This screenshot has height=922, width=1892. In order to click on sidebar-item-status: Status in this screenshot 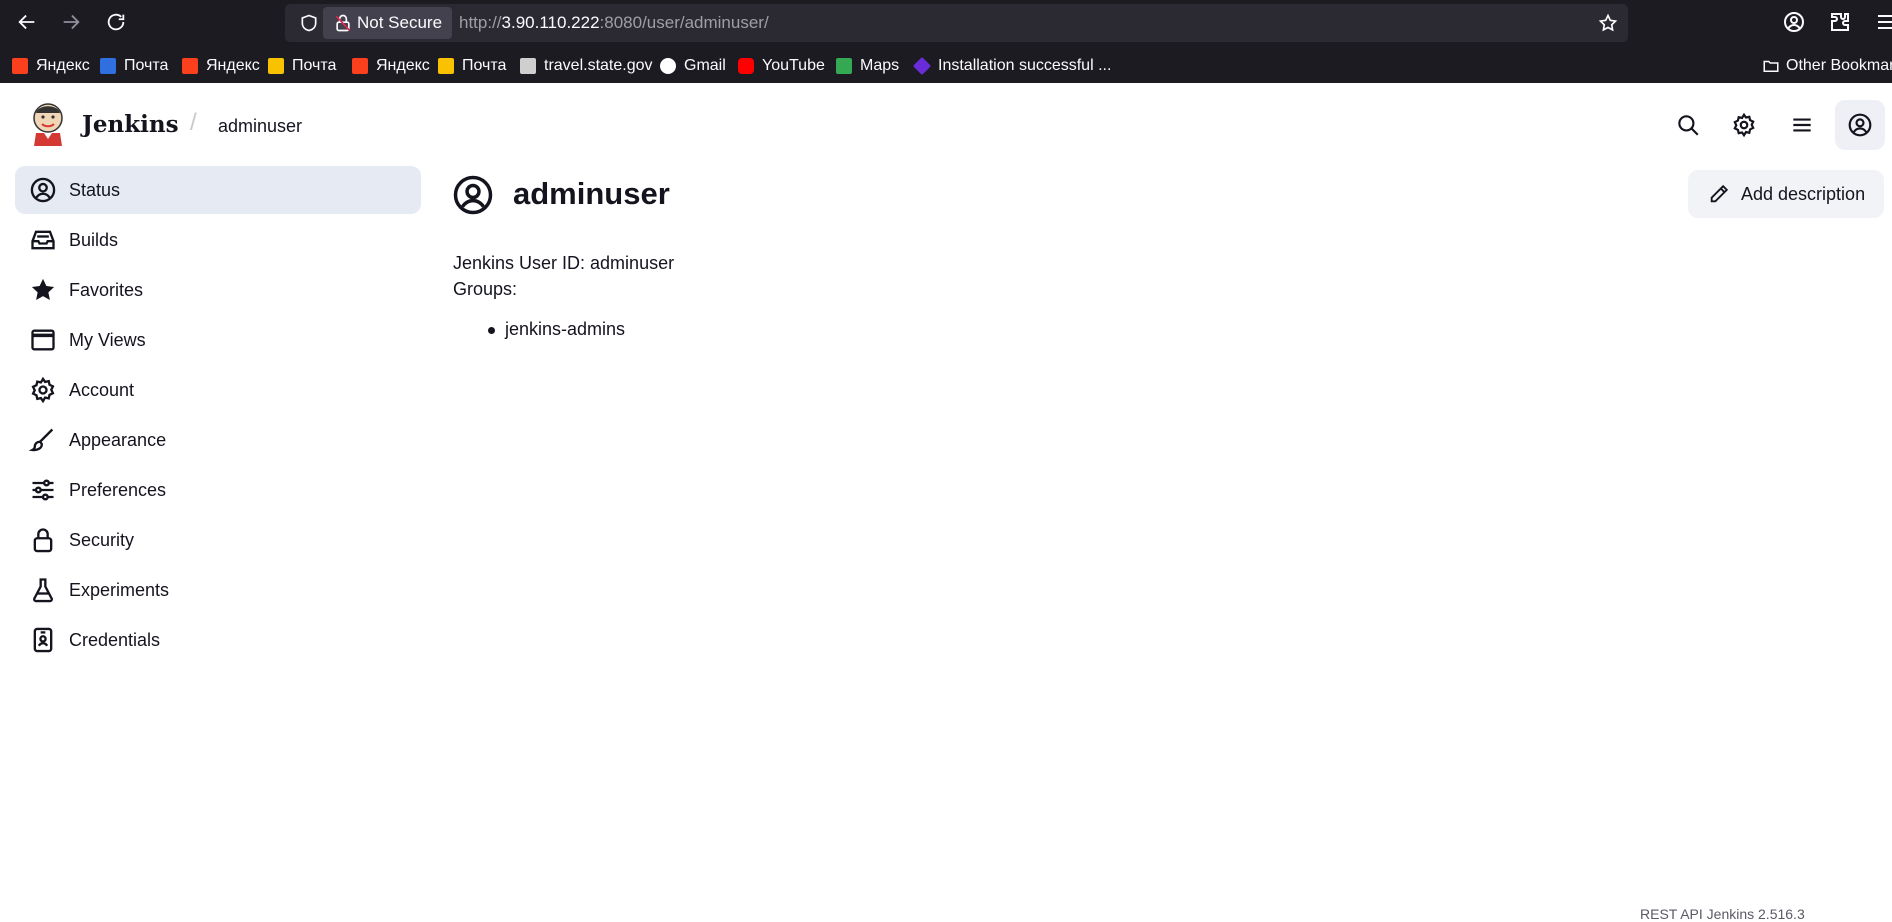, I will do `click(218, 190)`.